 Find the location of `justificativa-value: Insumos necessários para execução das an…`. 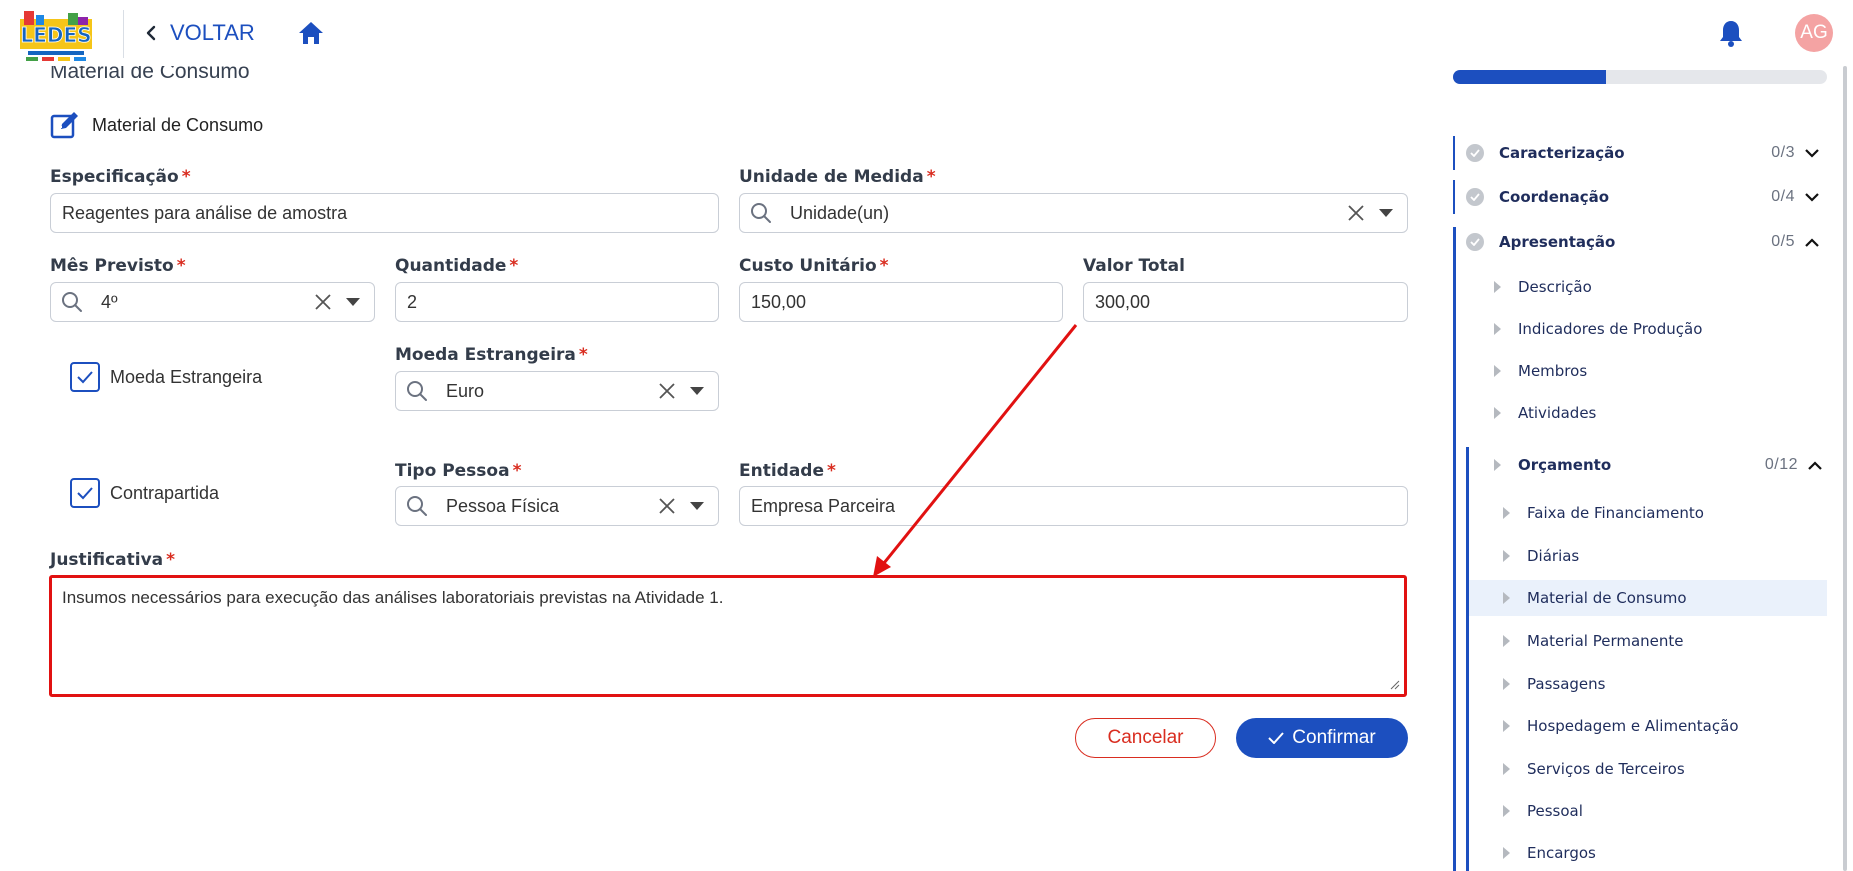

justificativa-value: Insumos necessários para execução das an… is located at coordinates (393, 597).